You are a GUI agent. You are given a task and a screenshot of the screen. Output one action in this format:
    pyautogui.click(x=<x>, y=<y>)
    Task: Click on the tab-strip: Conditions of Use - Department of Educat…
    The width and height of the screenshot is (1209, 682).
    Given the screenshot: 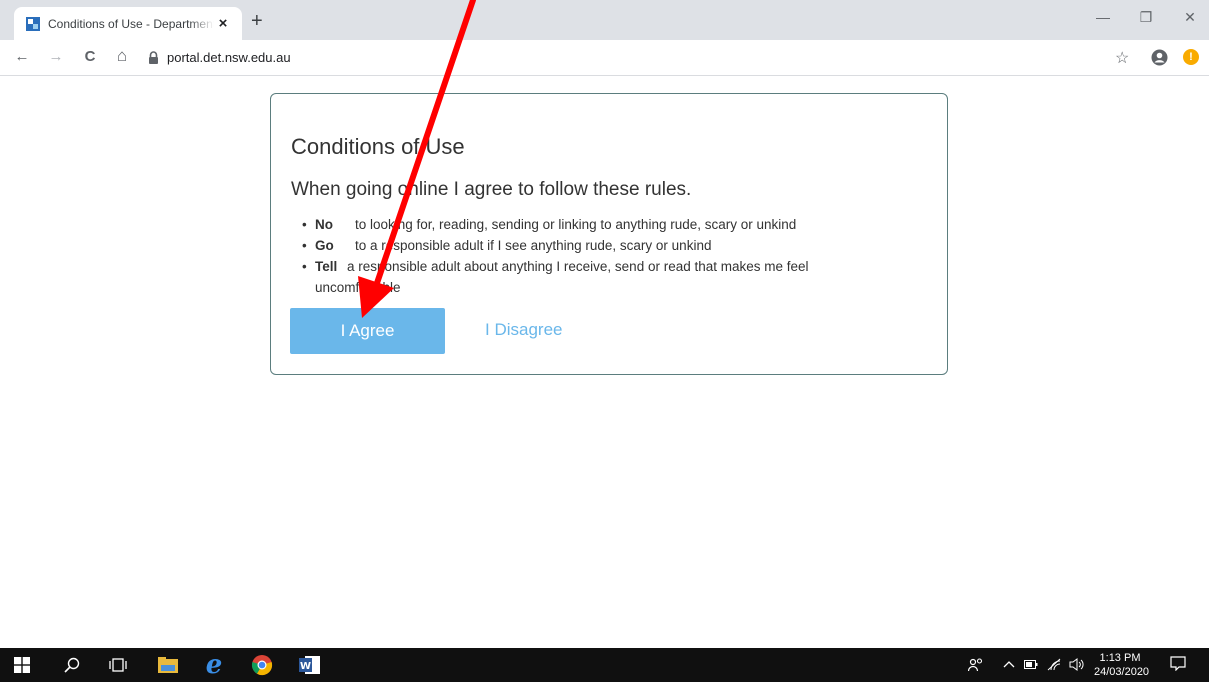 What is the action you would take?
    pyautogui.click(x=604, y=20)
    